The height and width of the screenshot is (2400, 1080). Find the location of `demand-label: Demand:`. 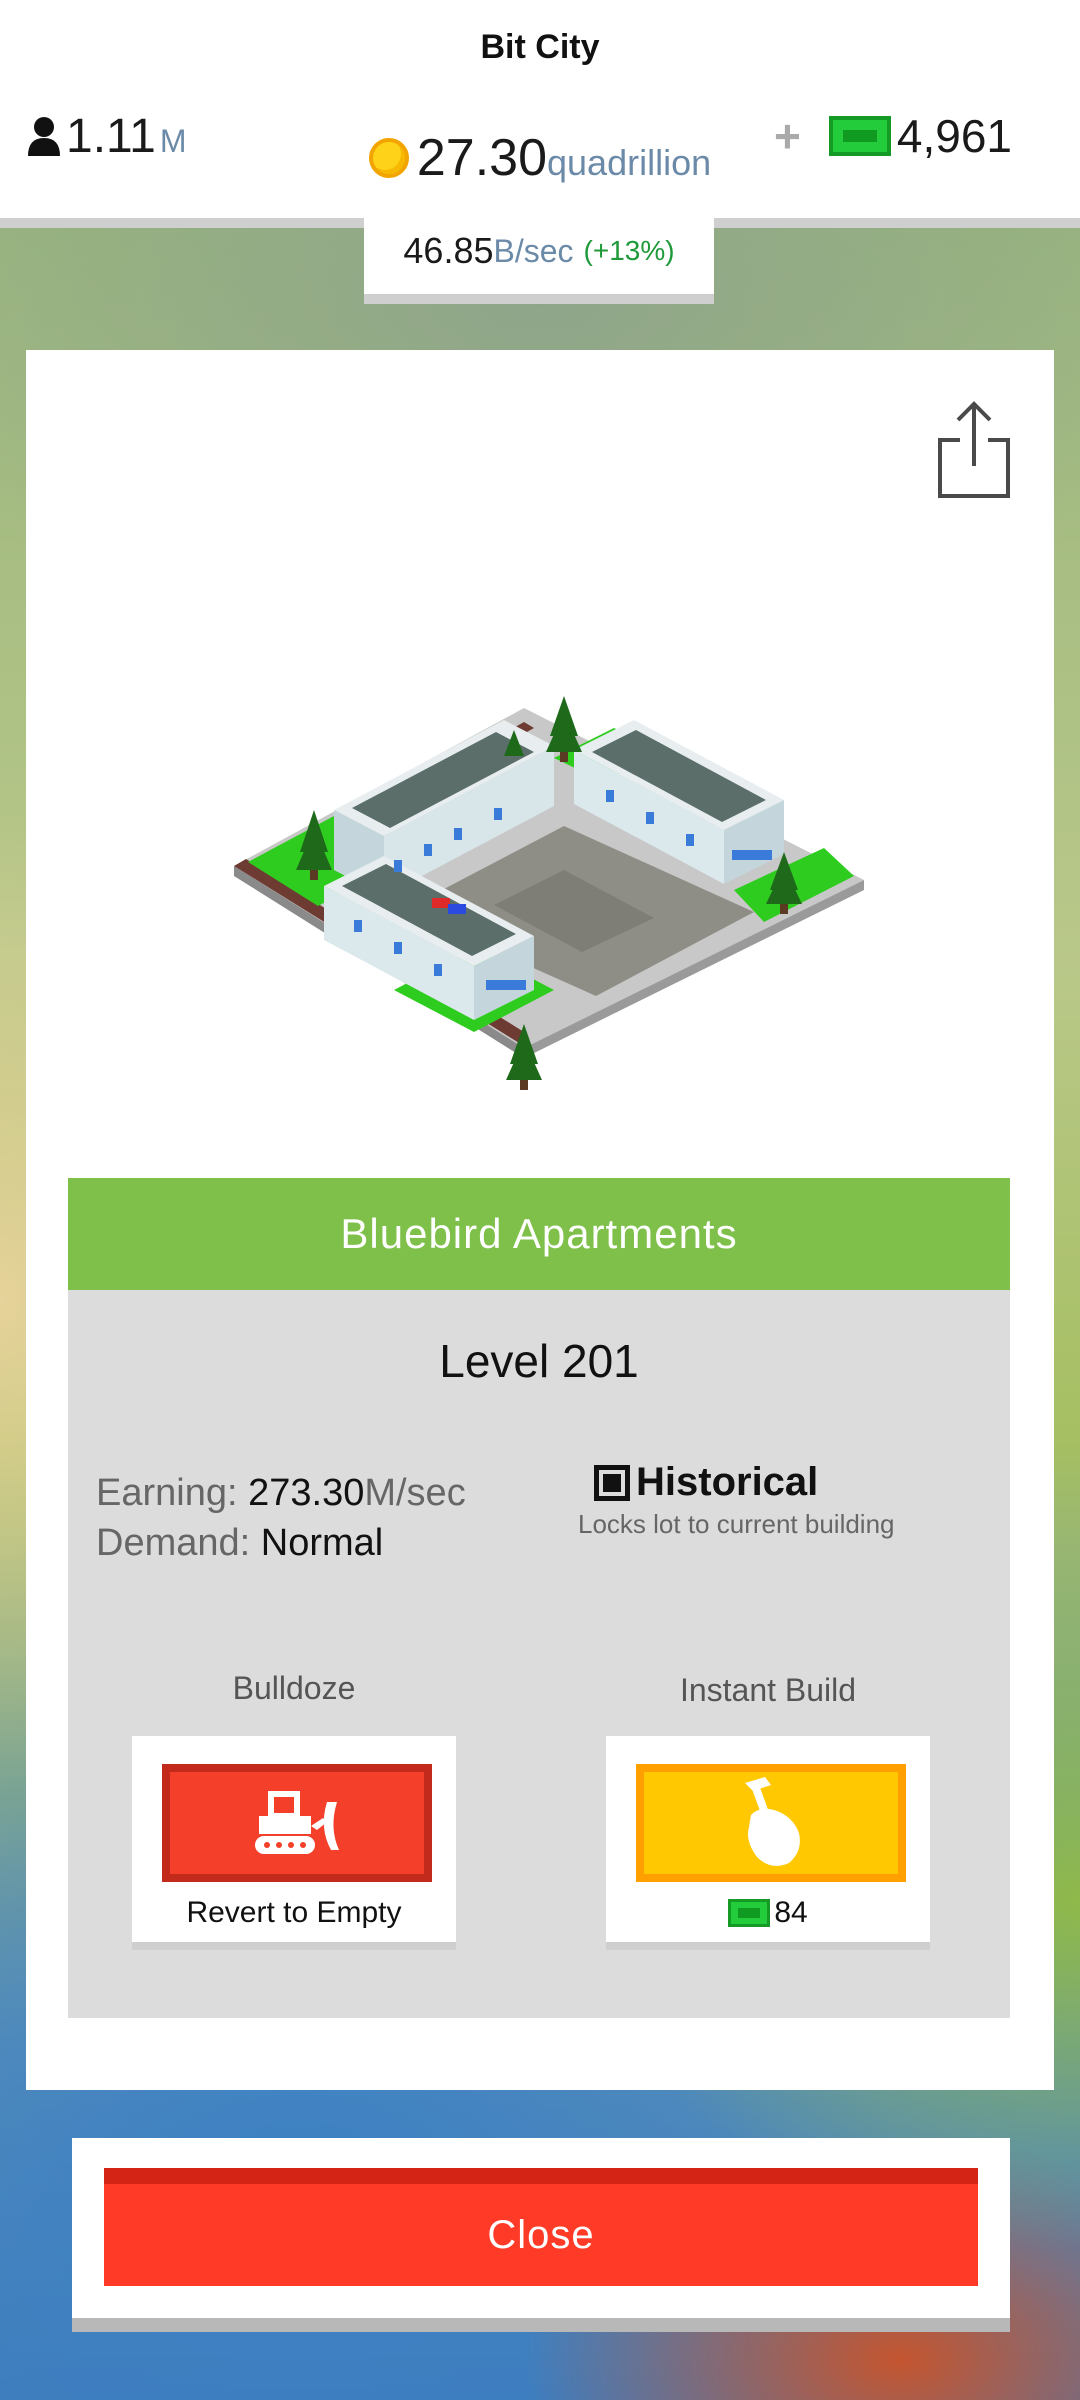

demand-label: Demand: is located at coordinates (173, 1543).